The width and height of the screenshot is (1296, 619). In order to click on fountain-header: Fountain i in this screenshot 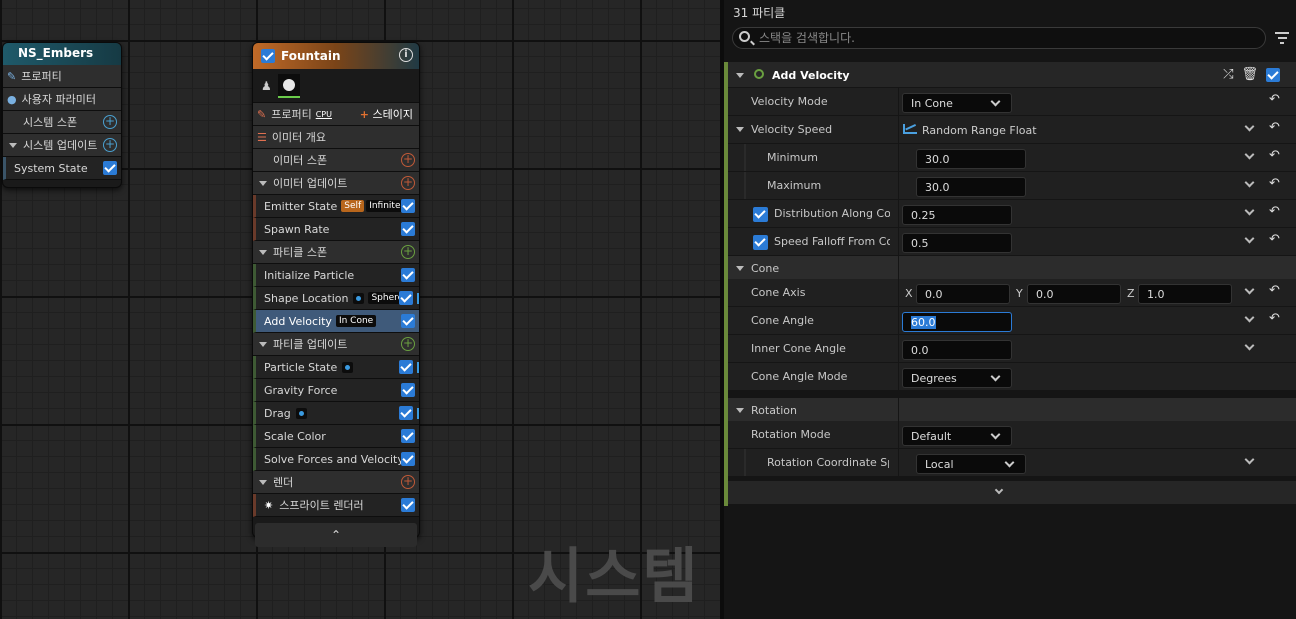, I will do `click(336, 56)`.